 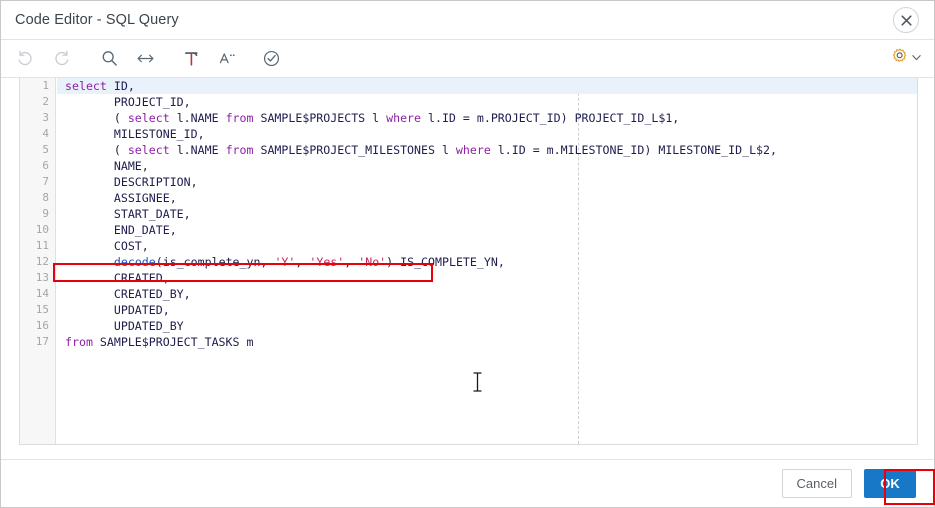 What do you see at coordinates (25, 59) in the screenshot?
I see `undo-icon` at bounding box center [25, 59].